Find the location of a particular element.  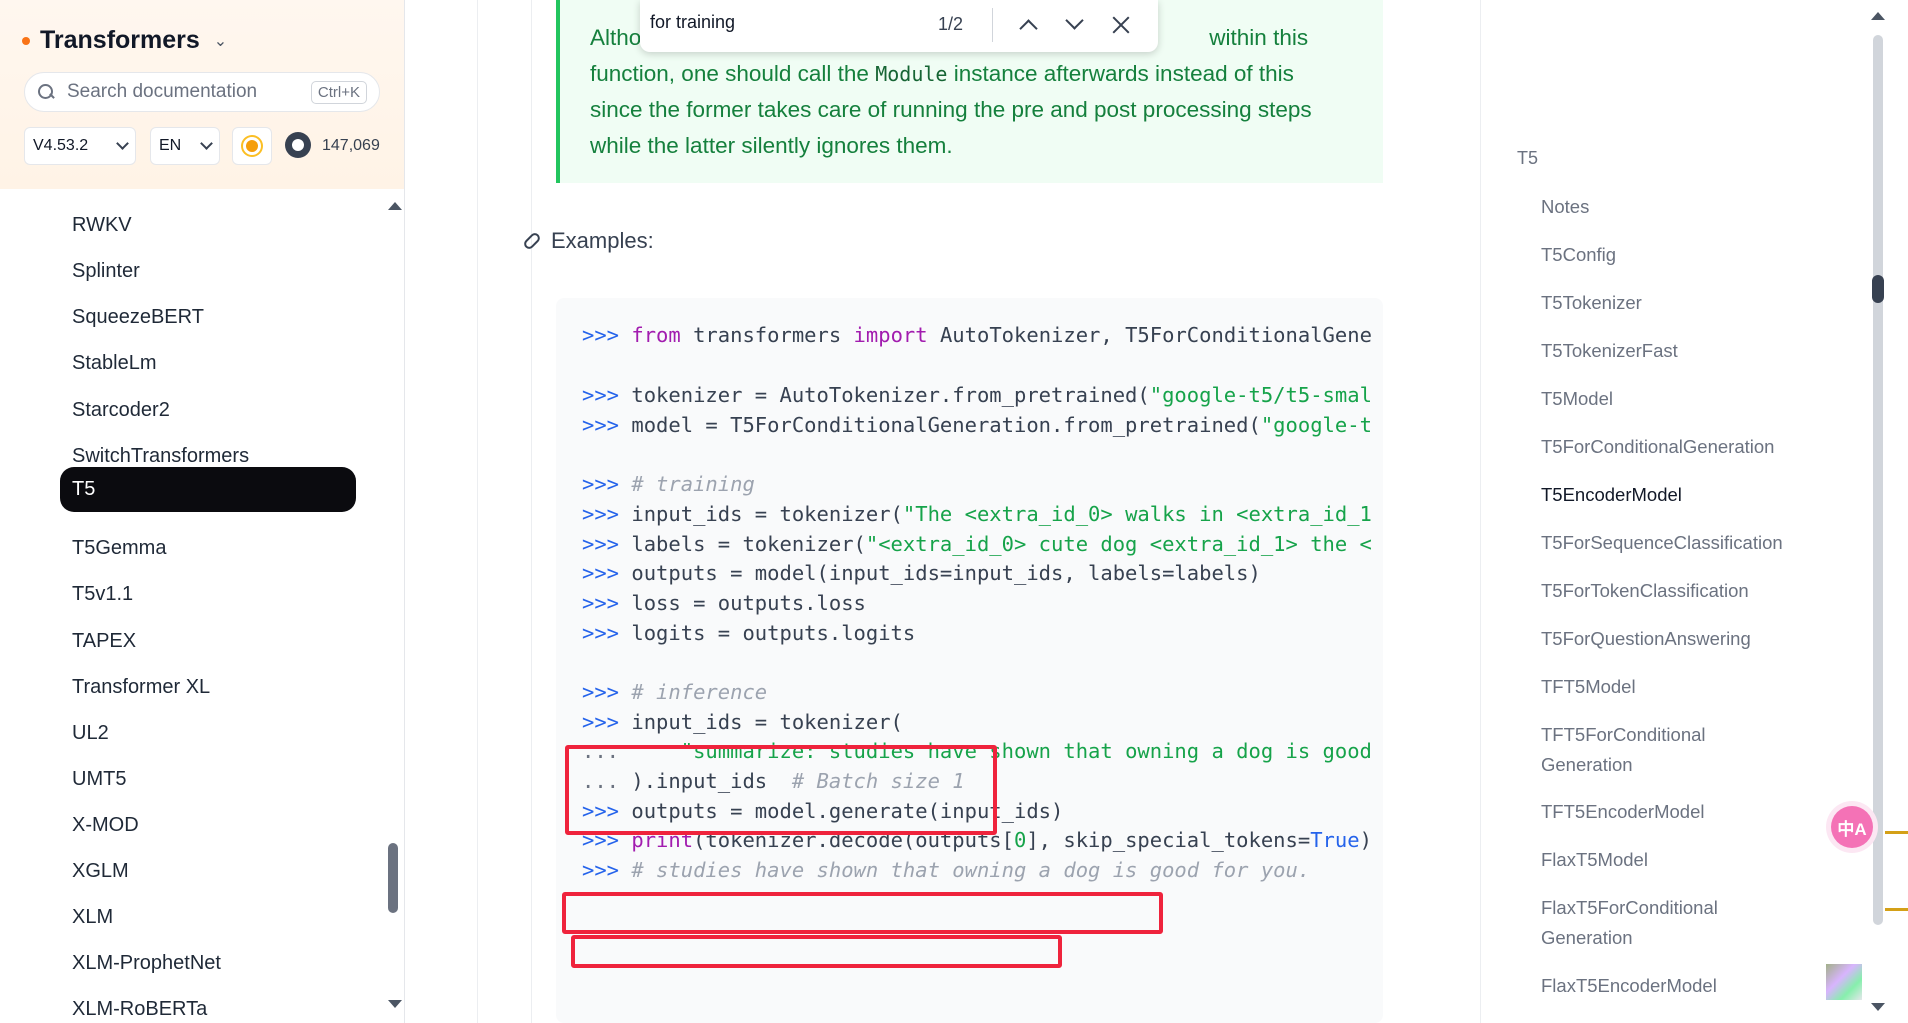

find-bar: for training 1/2 is located at coordinates (899, 26).